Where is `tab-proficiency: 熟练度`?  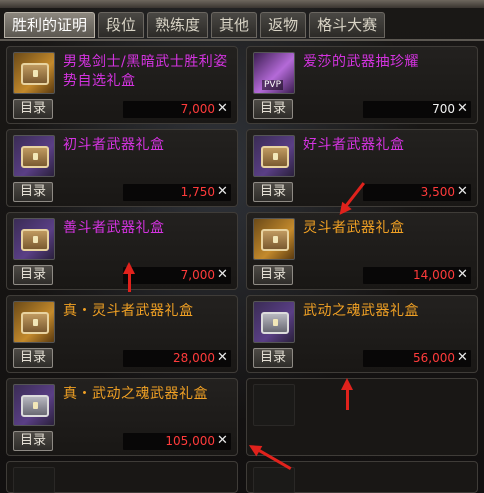 tab-proficiency: 熟练度 is located at coordinates (178, 25).